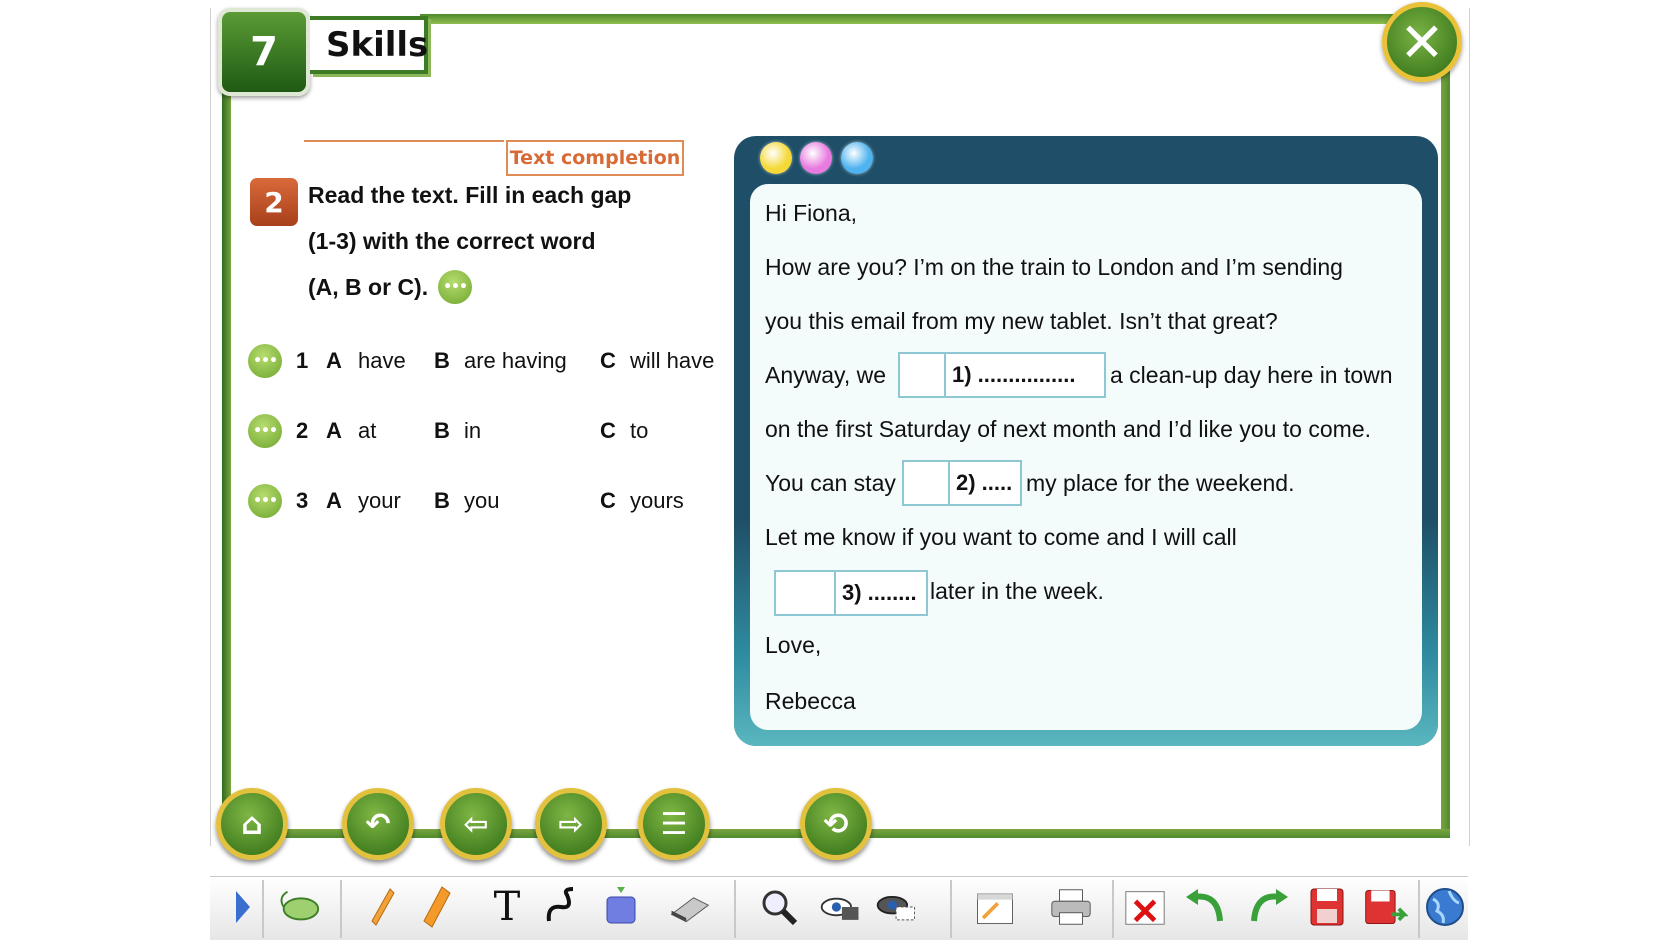 The image size is (1669, 940). Describe the element at coordinates (1385, 907) in the screenshot. I see `save-as-icon` at that location.